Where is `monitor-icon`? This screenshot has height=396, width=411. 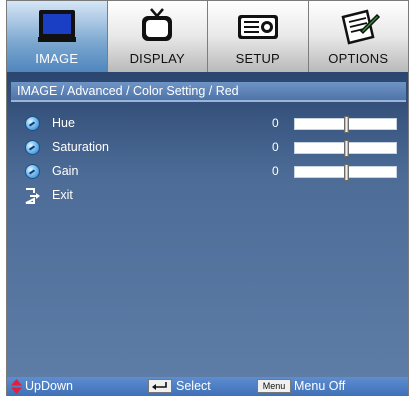 monitor-icon is located at coordinates (56, 26).